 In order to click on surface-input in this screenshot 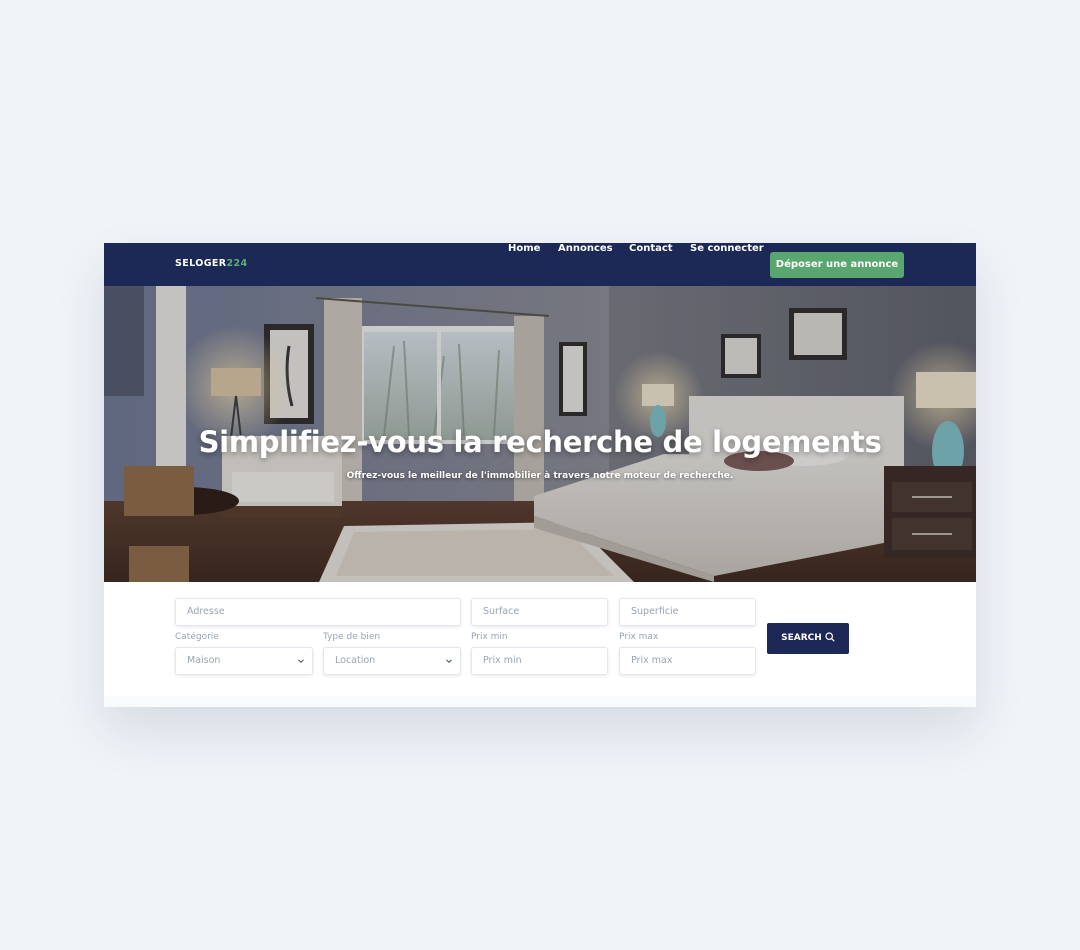, I will do `click(545, 611)`.